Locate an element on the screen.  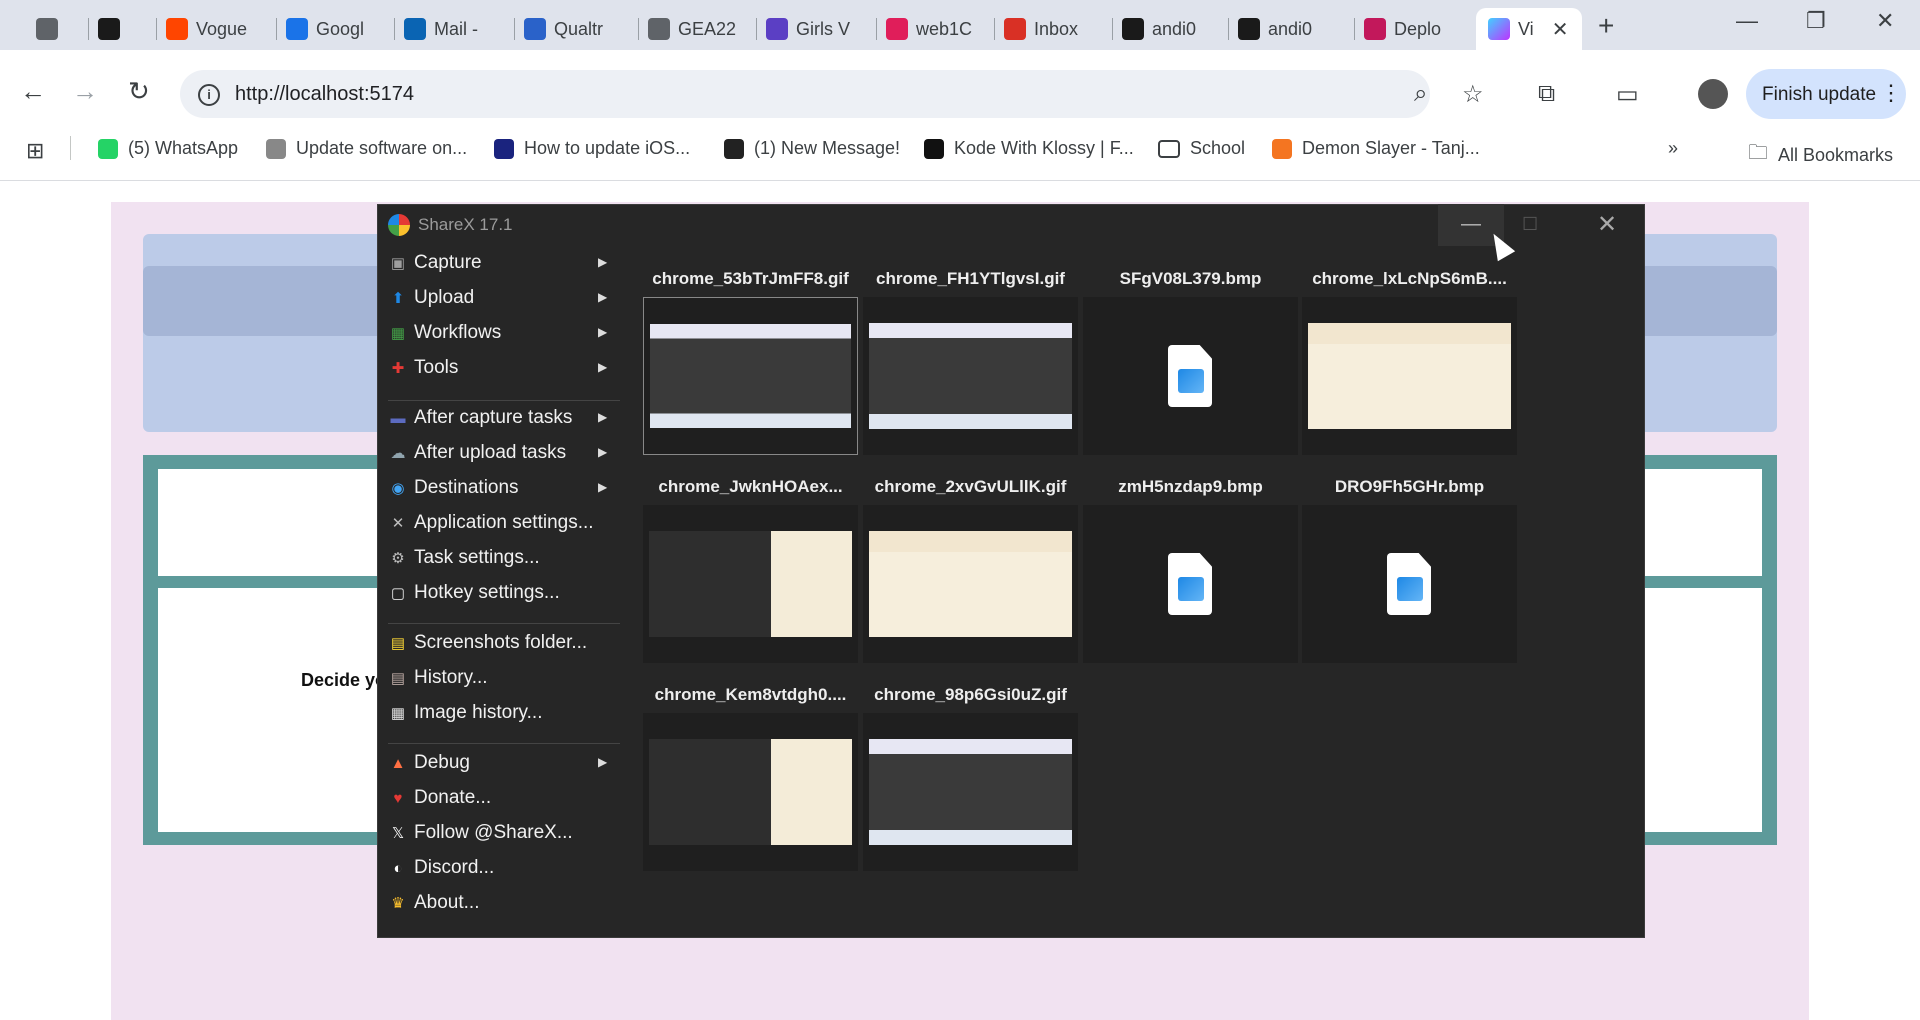
tools-icon: ✚ is located at coordinates (398, 368).